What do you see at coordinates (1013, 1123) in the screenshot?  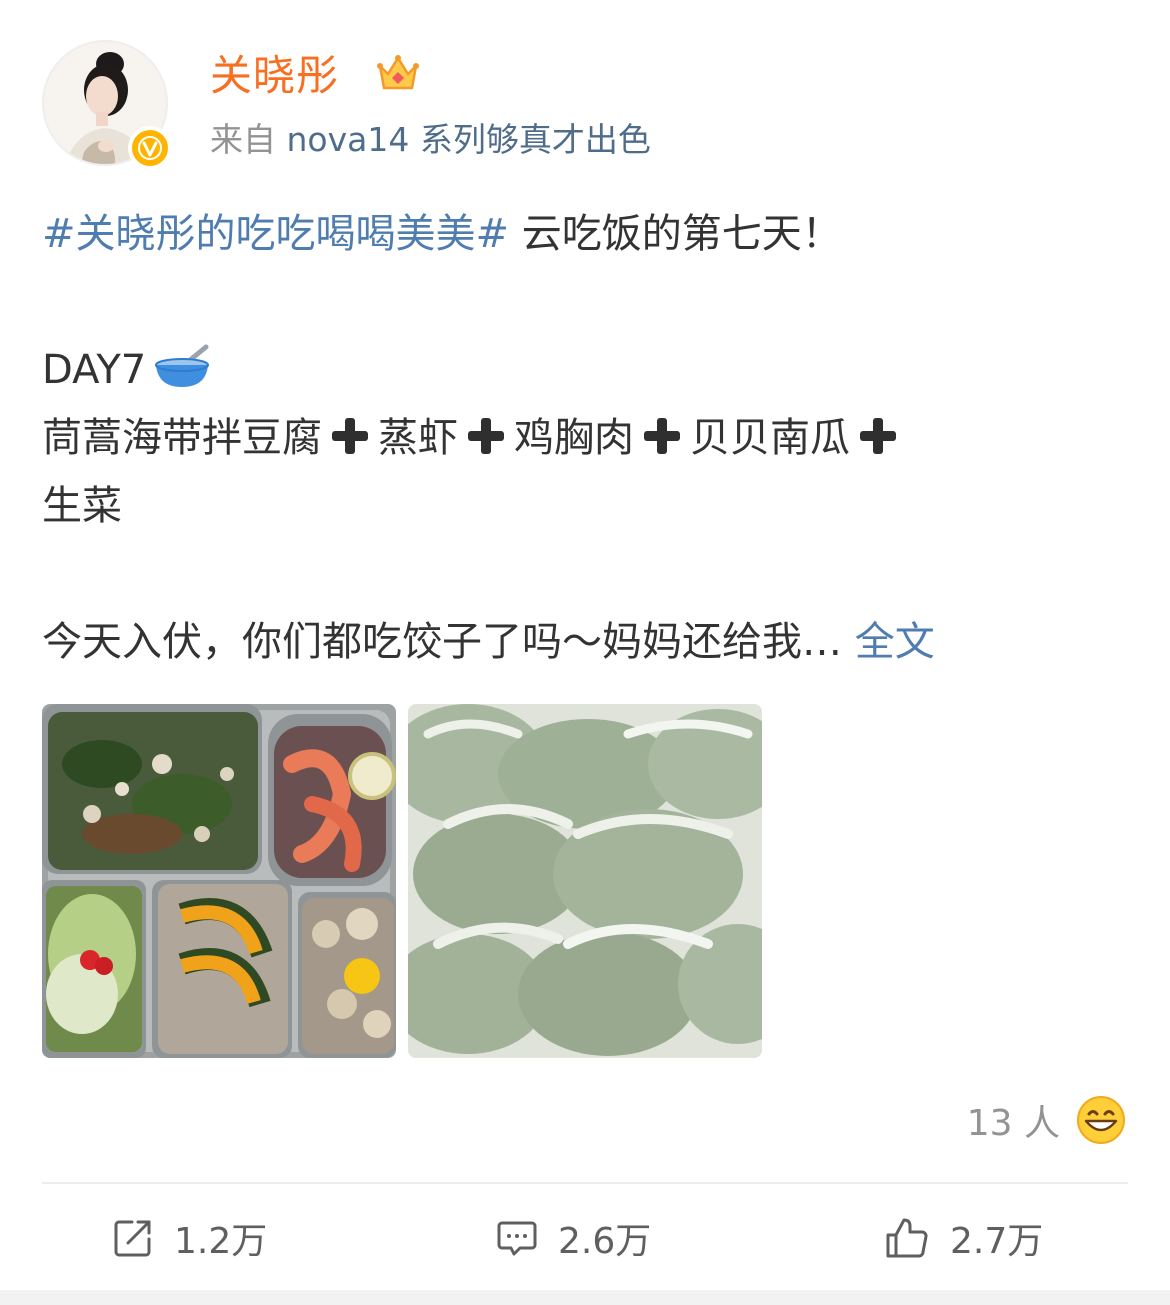 I see `reaction-count: 13 人` at bounding box center [1013, 1123].